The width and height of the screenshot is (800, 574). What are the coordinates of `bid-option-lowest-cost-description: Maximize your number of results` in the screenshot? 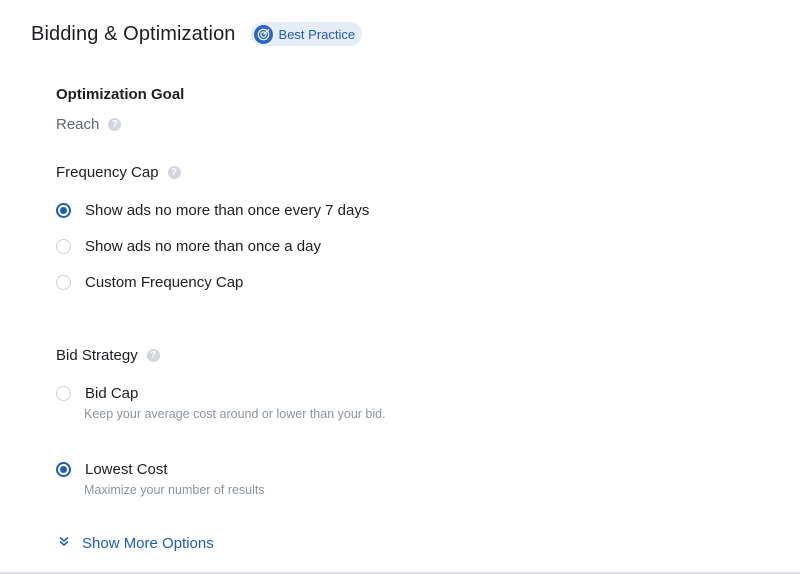 It's located at (174, 490).